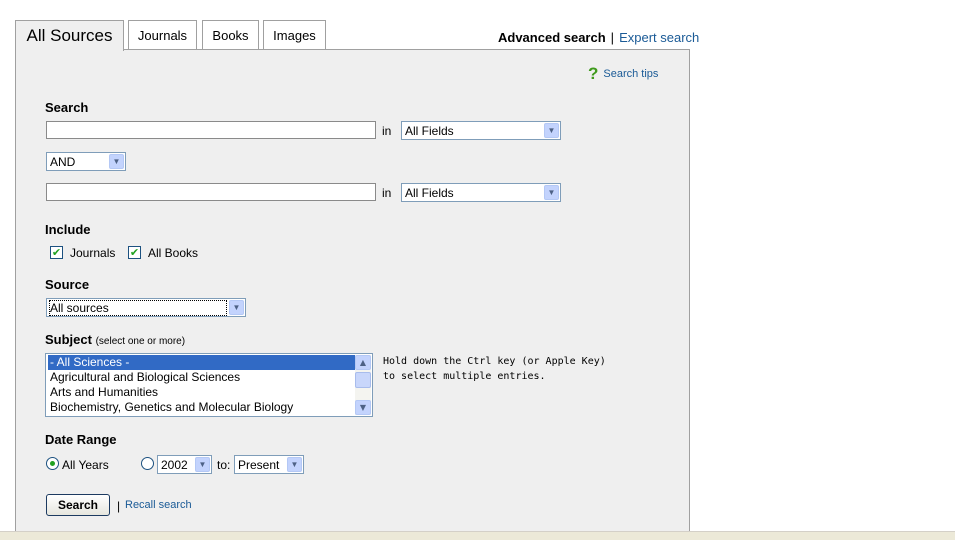  I want to click on tab-images: Images, so click(294, 34).